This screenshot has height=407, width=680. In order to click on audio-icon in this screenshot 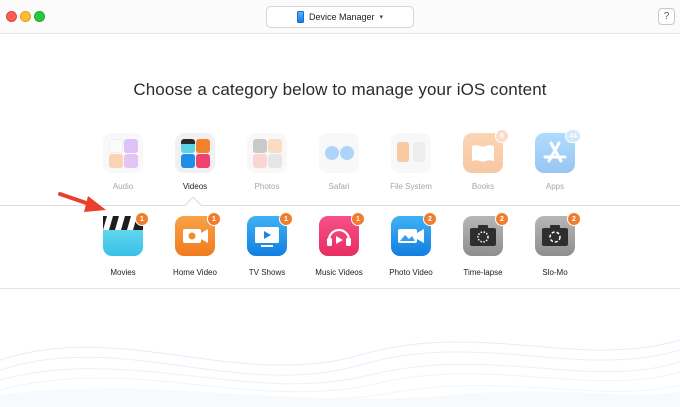, I will do `click(123, 153)`.